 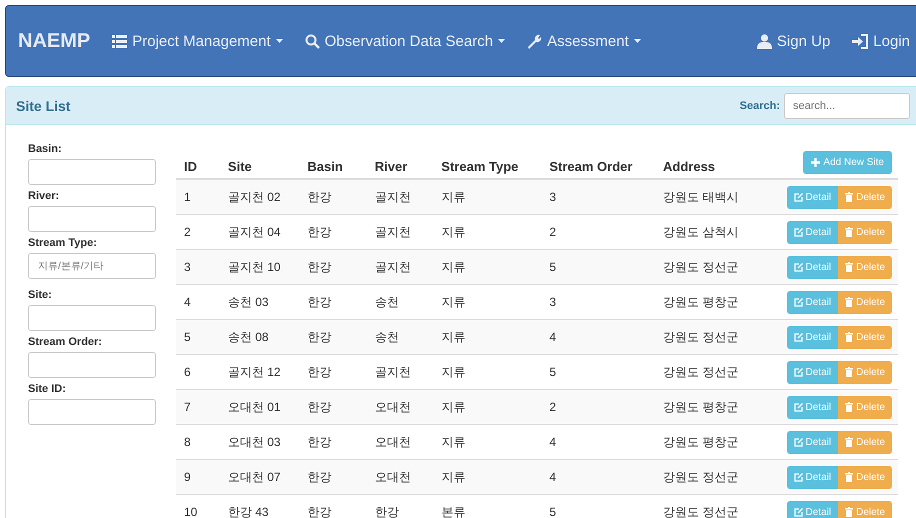 I want to click on table-cell: 본류, so click(x=487, y=506).